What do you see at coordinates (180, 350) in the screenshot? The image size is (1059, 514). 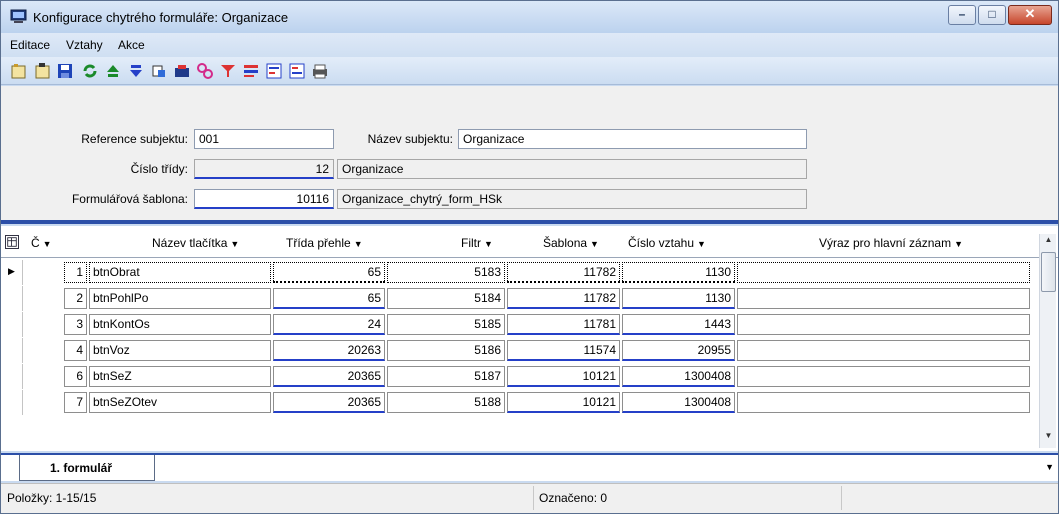 I see `cell-nazev: btnVoz` at bounding box center [180, 350].